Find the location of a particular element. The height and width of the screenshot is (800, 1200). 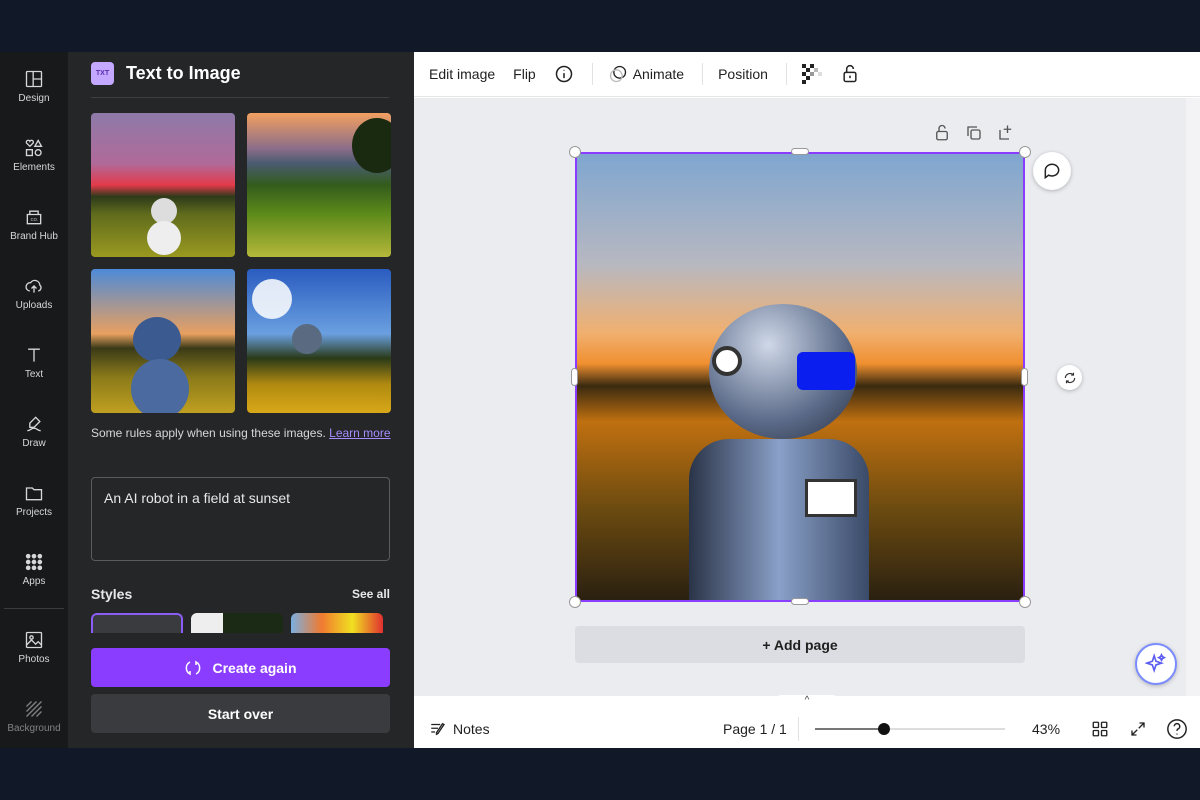

resize-handle-bottom-right is located at coordinates (1025, 602).